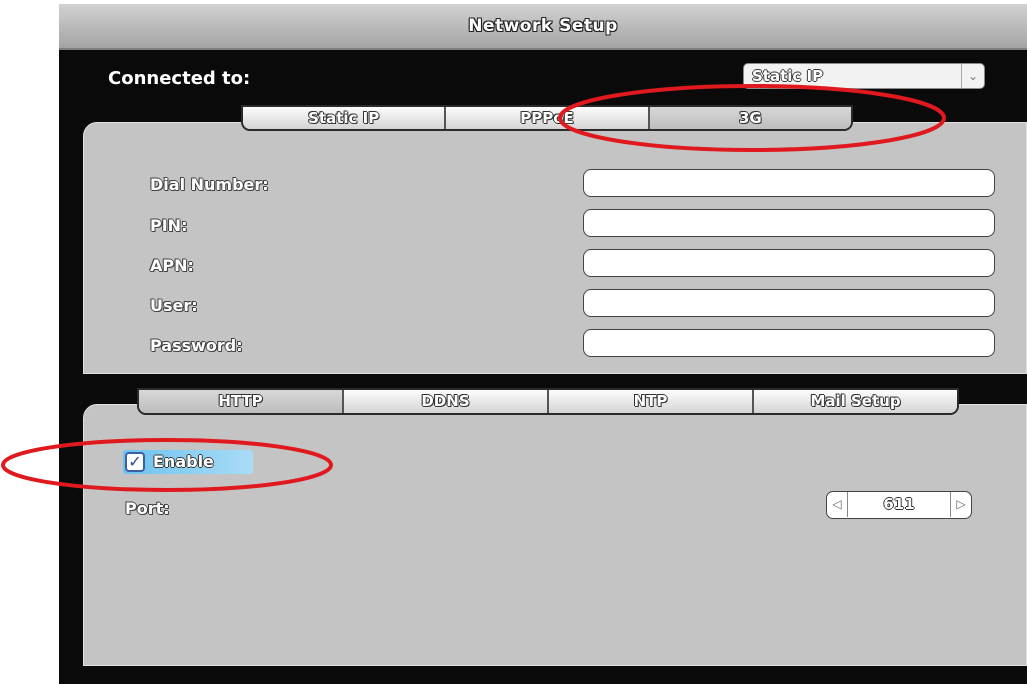 This screenshot has height=684, width=1027. What do you see at coordinates (345, 118) in the screenshot?
I see `tab-static-ip: Static IP` at bounding box center [345, 118].